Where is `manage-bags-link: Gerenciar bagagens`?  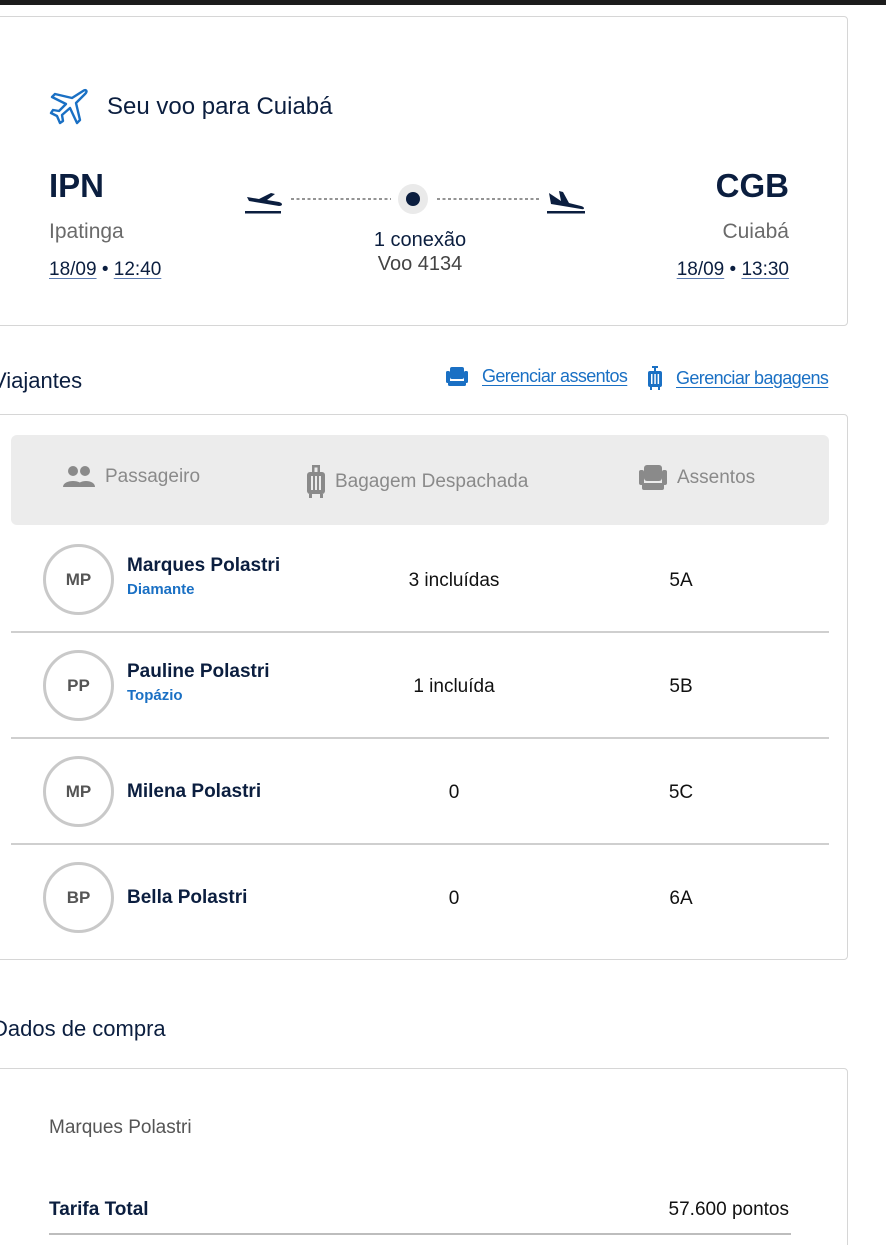 manage-bags-link: Gerenciar bagagens is located at coordinates (738, 378).